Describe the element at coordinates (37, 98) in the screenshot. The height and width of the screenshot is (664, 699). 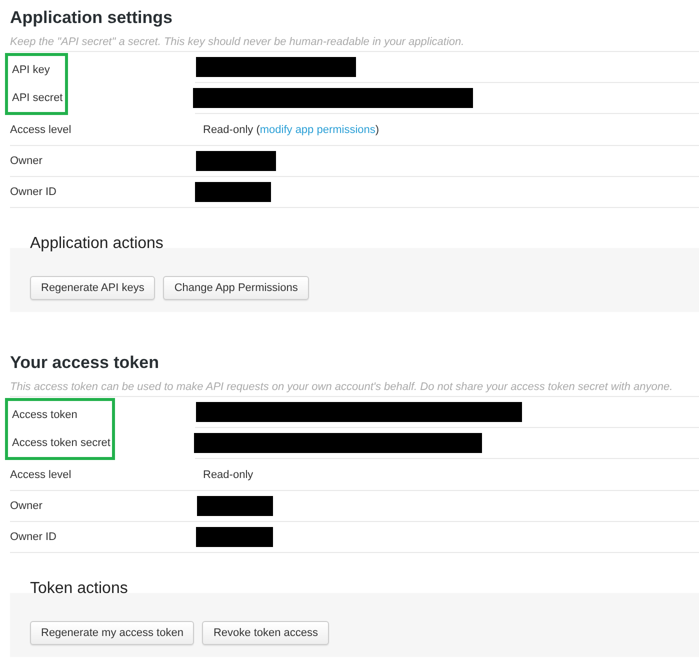
I see `field-label: API secret` at that location.